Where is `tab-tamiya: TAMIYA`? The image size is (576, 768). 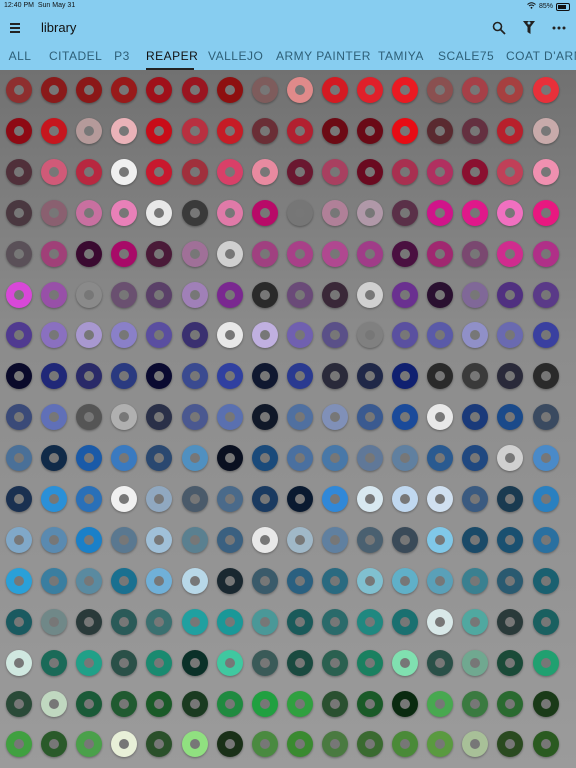 tab-tamiya: TAMIYA is located at coordinates (400, 57).